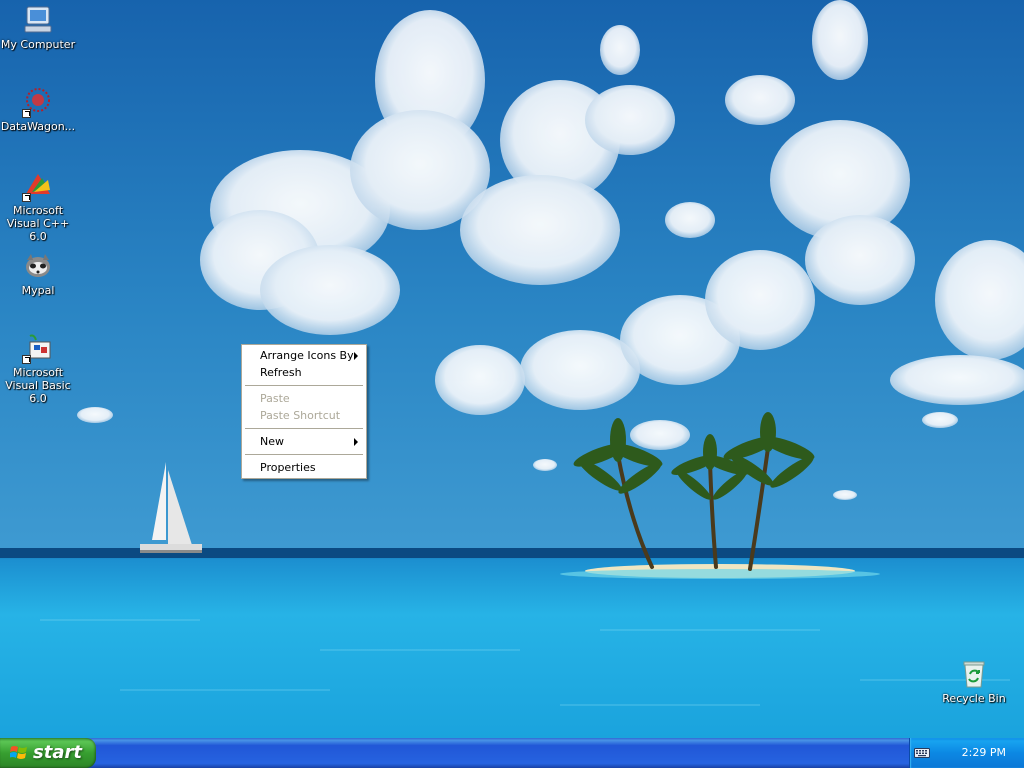 This screenshot has width=1024, height=768. I want to click on desktop-icon-label: Microsoft Visual Basic 6.0, so click(38, 385).